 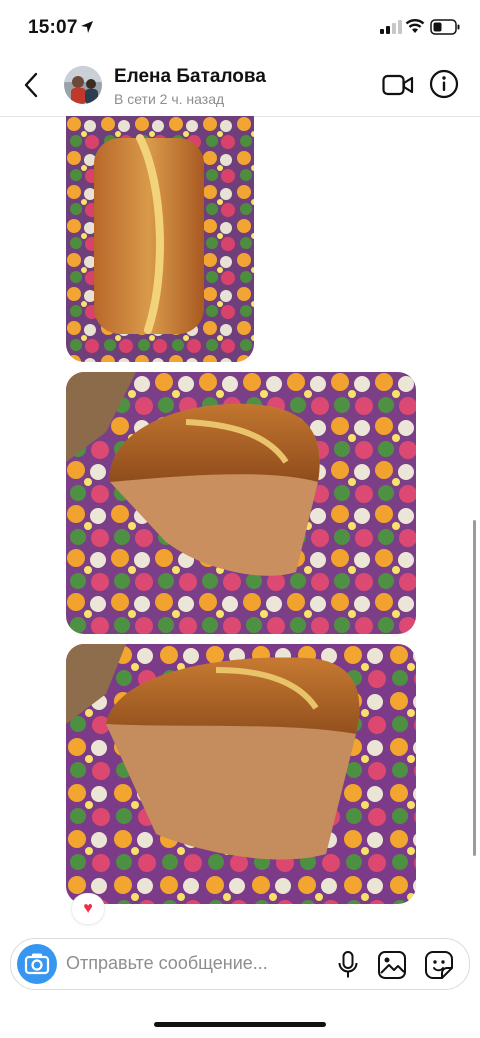 What do you see at coordinates (53, 27) in the screenshot?
I see `status-time: 15:07` at bounding box center [53, 27].